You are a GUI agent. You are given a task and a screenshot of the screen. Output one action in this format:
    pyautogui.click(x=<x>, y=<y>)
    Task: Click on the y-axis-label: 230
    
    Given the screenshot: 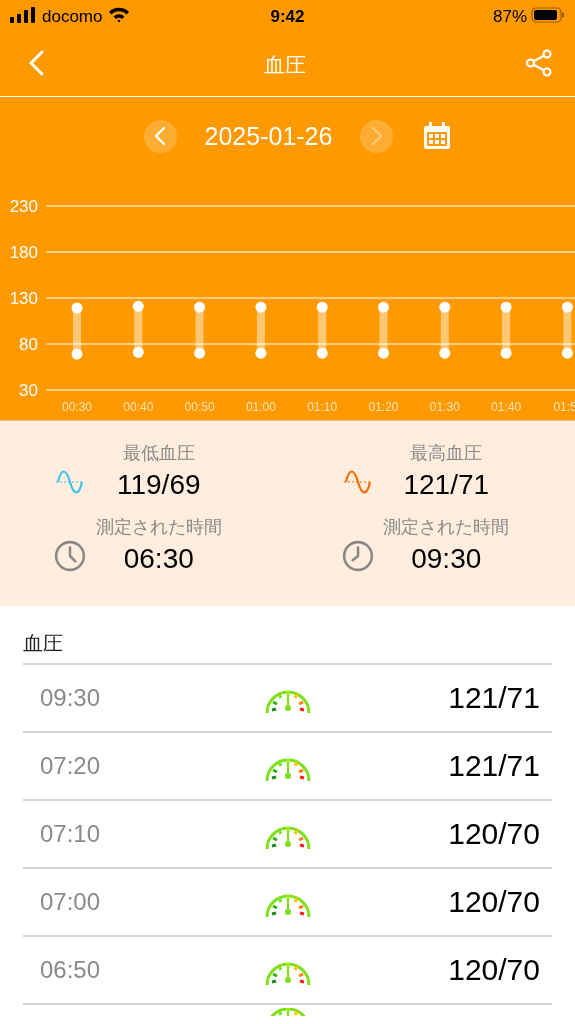 What is the action you would take?
    pyautogui.click(x=23, y=206)
    